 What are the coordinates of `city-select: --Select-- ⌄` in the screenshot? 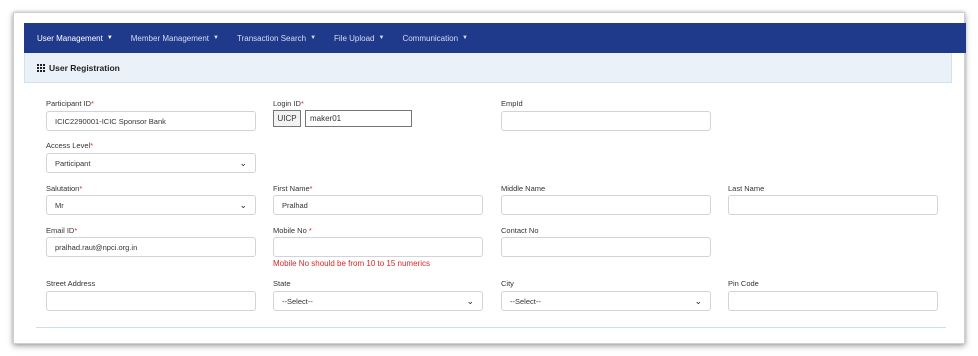 It's located at (606, 301).